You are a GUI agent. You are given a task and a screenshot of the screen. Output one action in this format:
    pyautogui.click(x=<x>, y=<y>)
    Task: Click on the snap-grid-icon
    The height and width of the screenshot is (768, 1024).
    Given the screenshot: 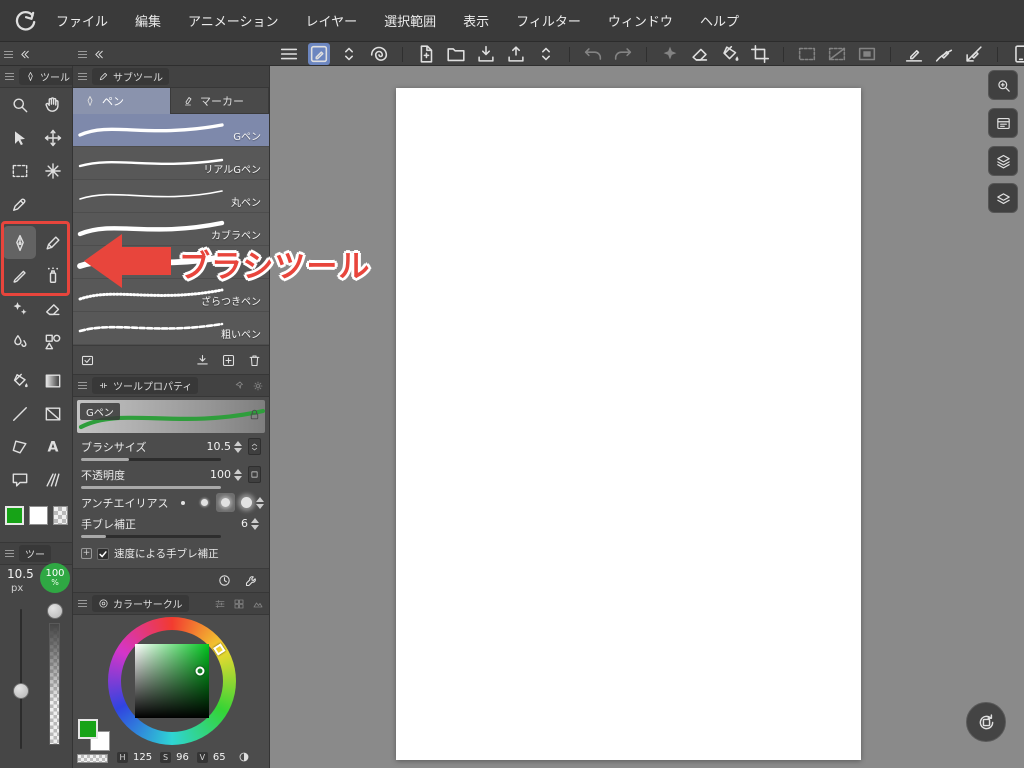 What is the action you would take?
    pyautogui.click(x=974, y=54)
    